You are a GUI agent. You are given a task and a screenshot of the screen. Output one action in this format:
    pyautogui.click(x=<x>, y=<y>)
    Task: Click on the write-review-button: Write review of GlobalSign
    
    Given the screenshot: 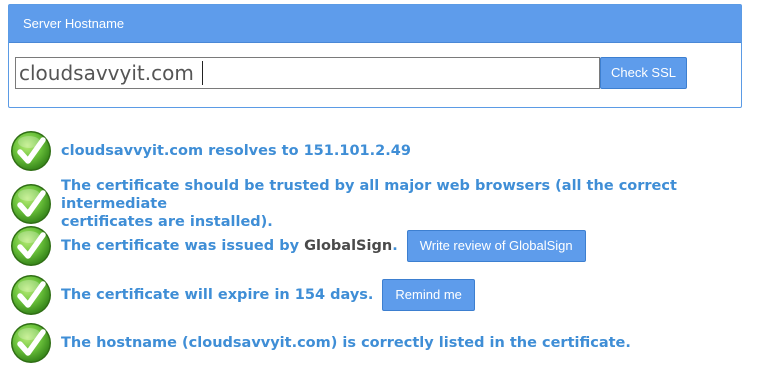 What is the action you would take?
    pyautogui.click(x=496, y=246)
    